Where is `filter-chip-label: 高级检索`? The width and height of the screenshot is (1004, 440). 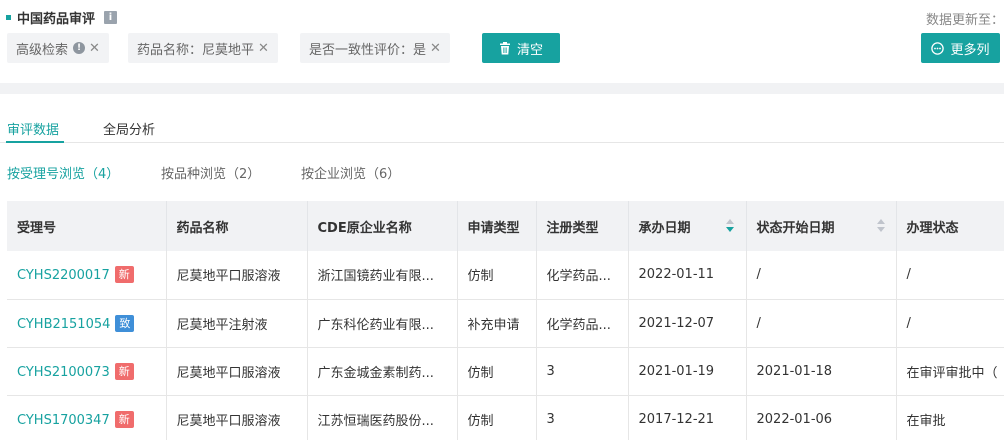 filter-chip-label: 高级检索 is located at coordinates (42, 50).